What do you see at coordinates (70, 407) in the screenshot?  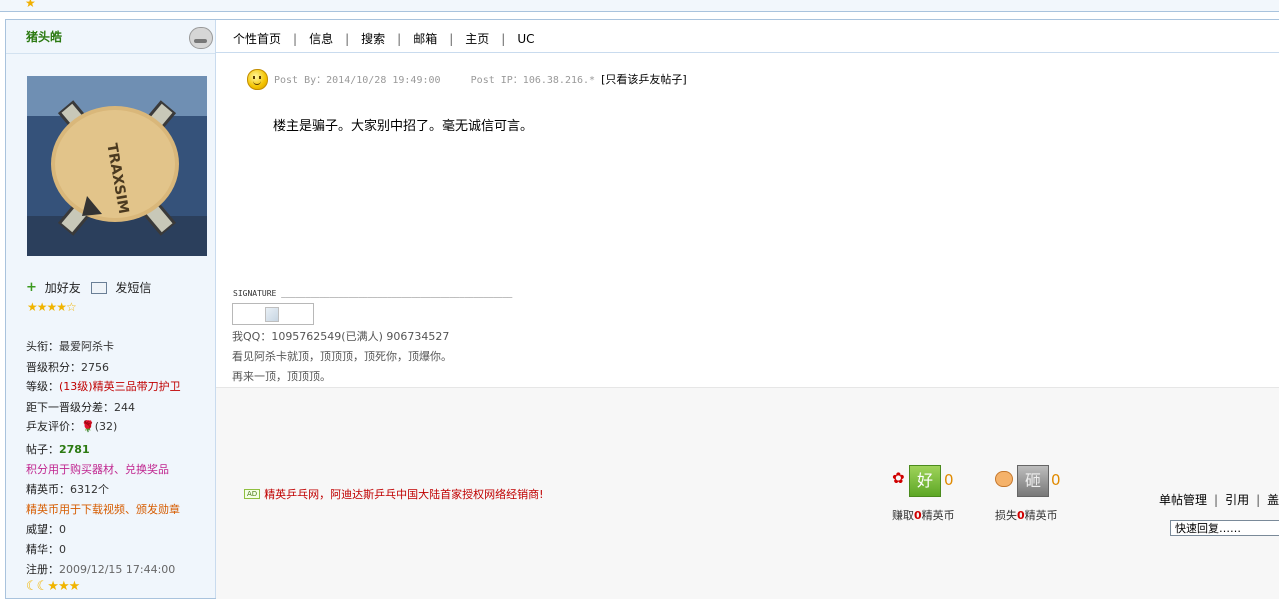 I see `next-level-label: 距下一晋级分差：` at bounding box center [70, 407].